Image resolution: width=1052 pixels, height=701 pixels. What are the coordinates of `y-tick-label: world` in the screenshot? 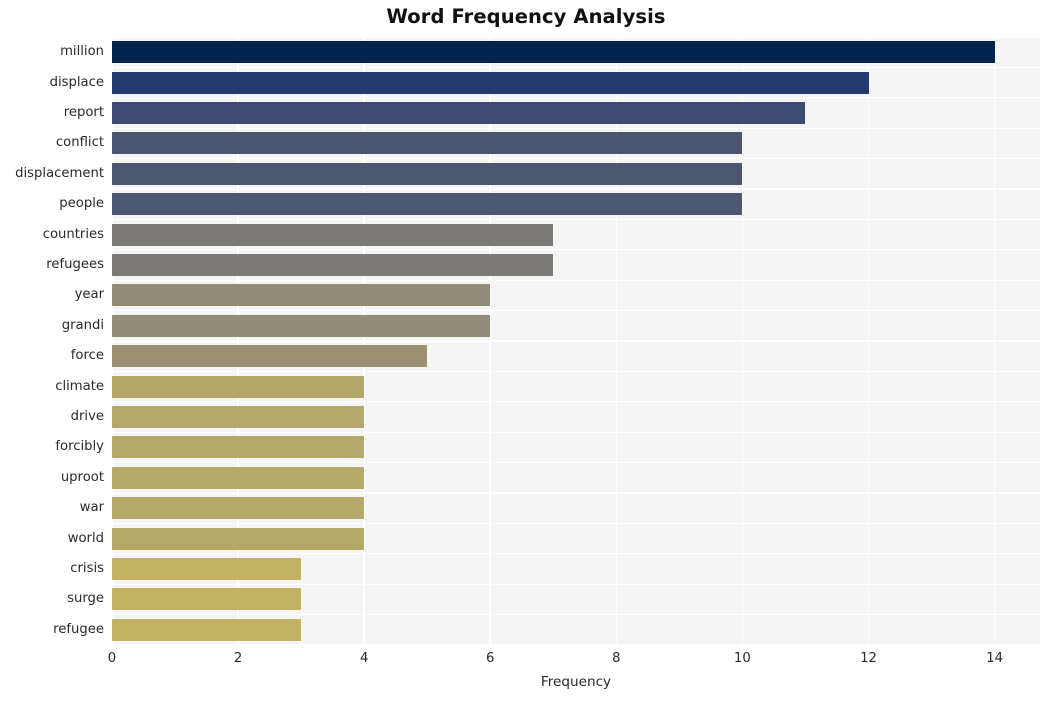 It's located at (85, 538).